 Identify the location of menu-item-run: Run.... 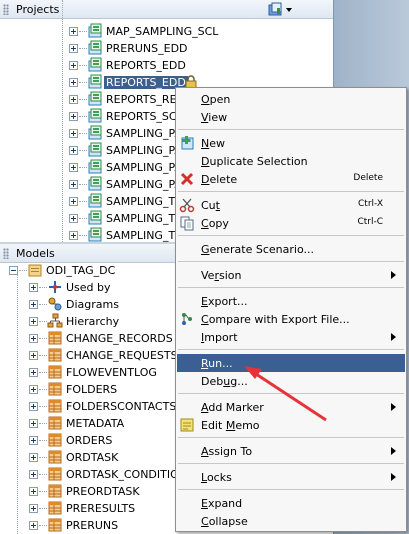
(291, 363).